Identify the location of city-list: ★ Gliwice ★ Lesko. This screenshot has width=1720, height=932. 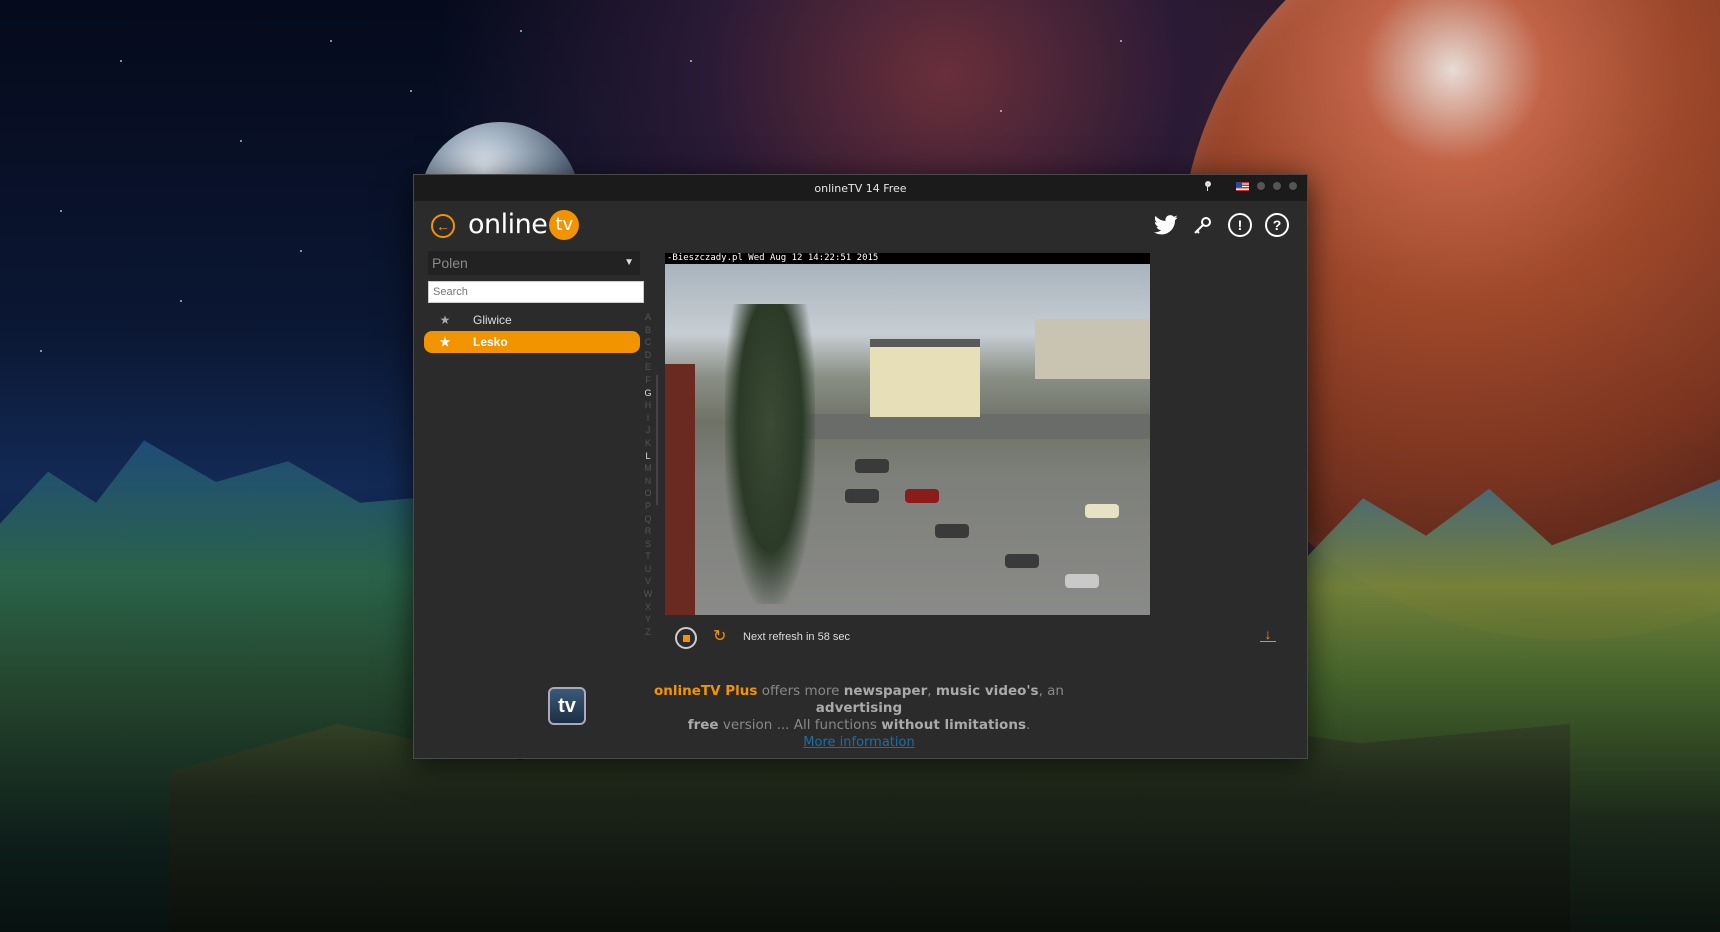
(532, 331).